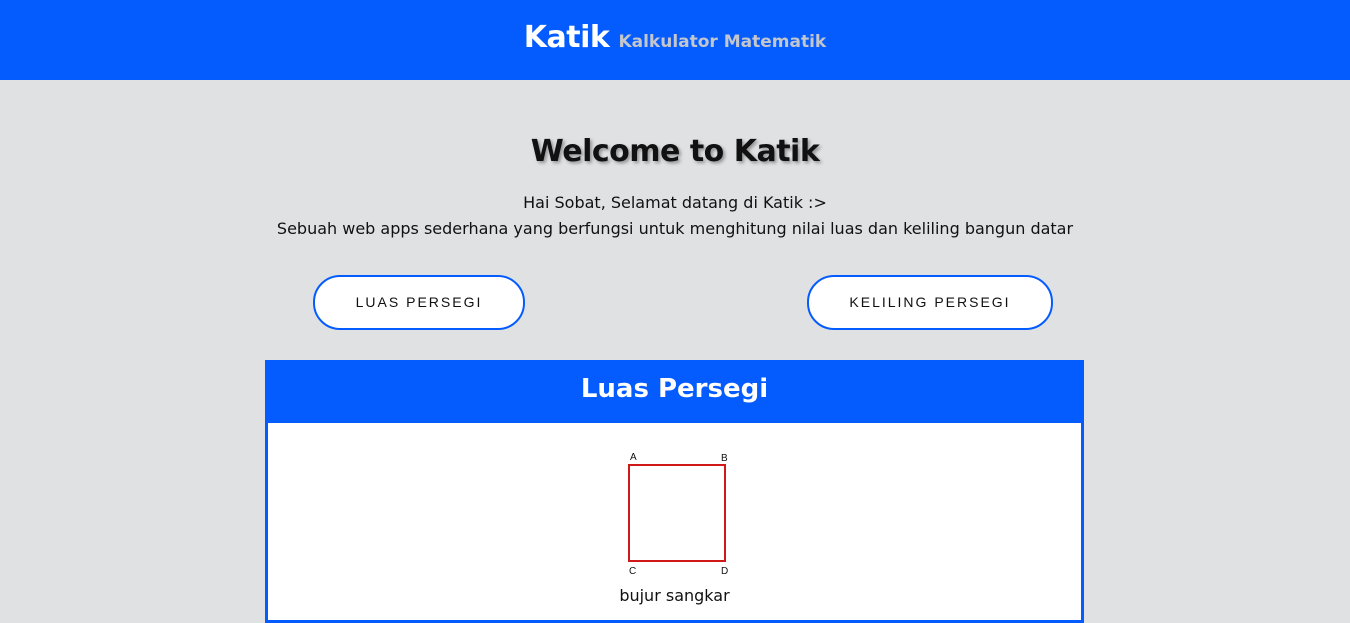 This screenshot has width=1350, height=623. I want to click on corner-label-d: D, so click(724, 571).